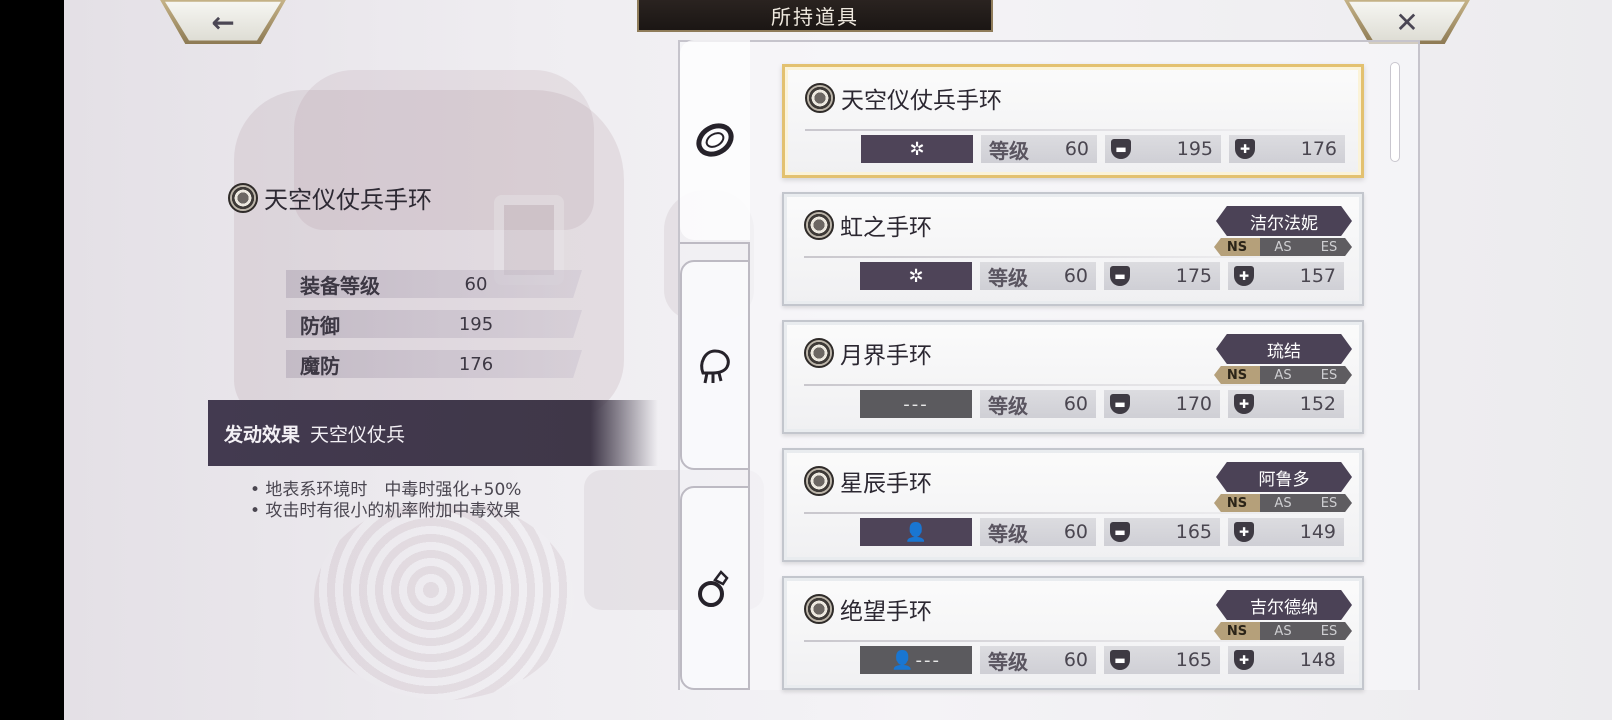 The width and height of the screenshot is (1612, 720). I want to click on effect-line: • 地表系环境时 中毒时强化+50%, so click(386, 490).